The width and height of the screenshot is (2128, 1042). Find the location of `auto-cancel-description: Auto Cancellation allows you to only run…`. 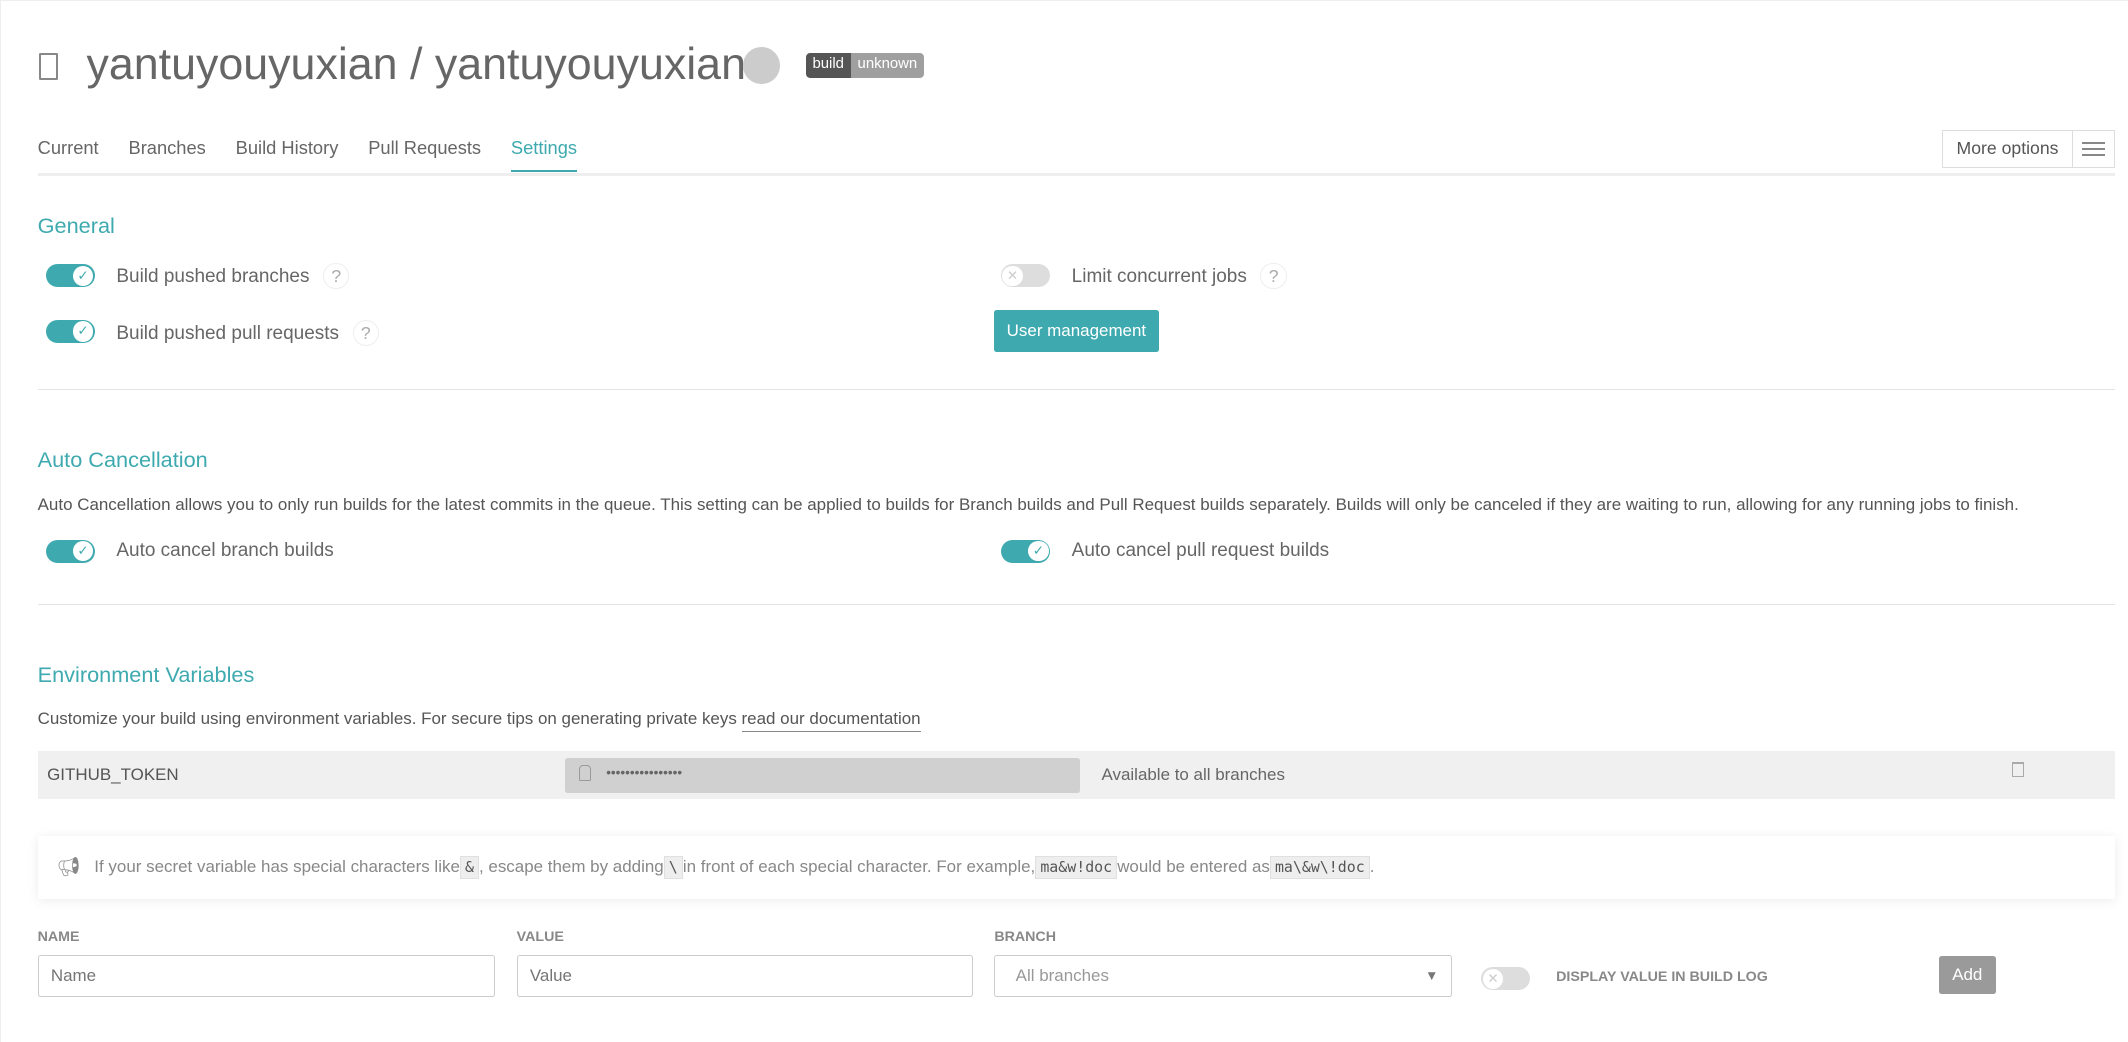

auto-cancel-description: Auto Cancellation allows you to only run… is located at coordinates (1028, 504).